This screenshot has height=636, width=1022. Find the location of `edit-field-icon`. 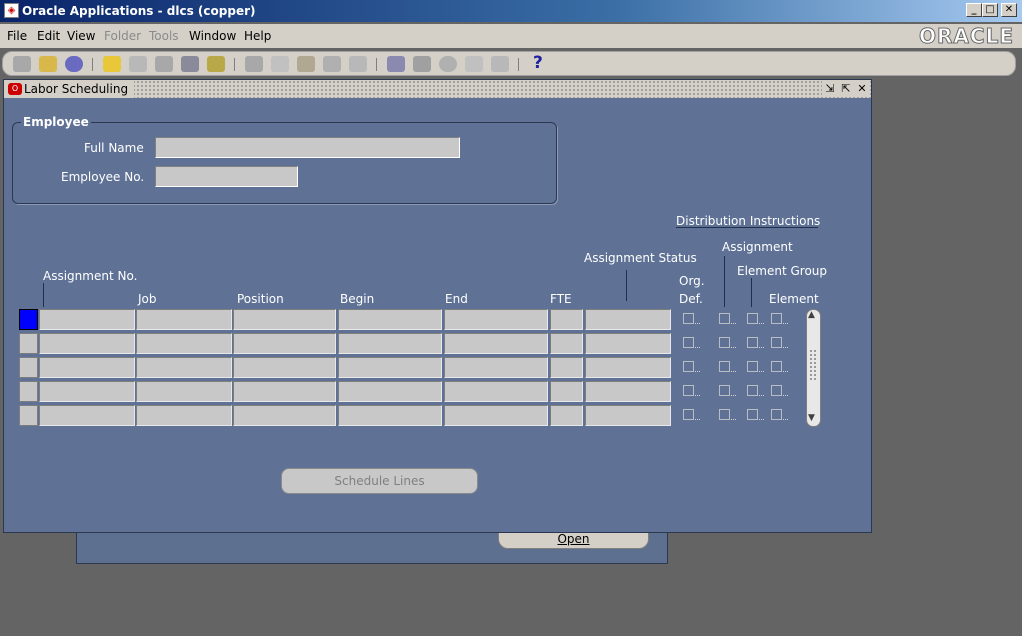

edit-field-icon is located at coordinates (396, 64).